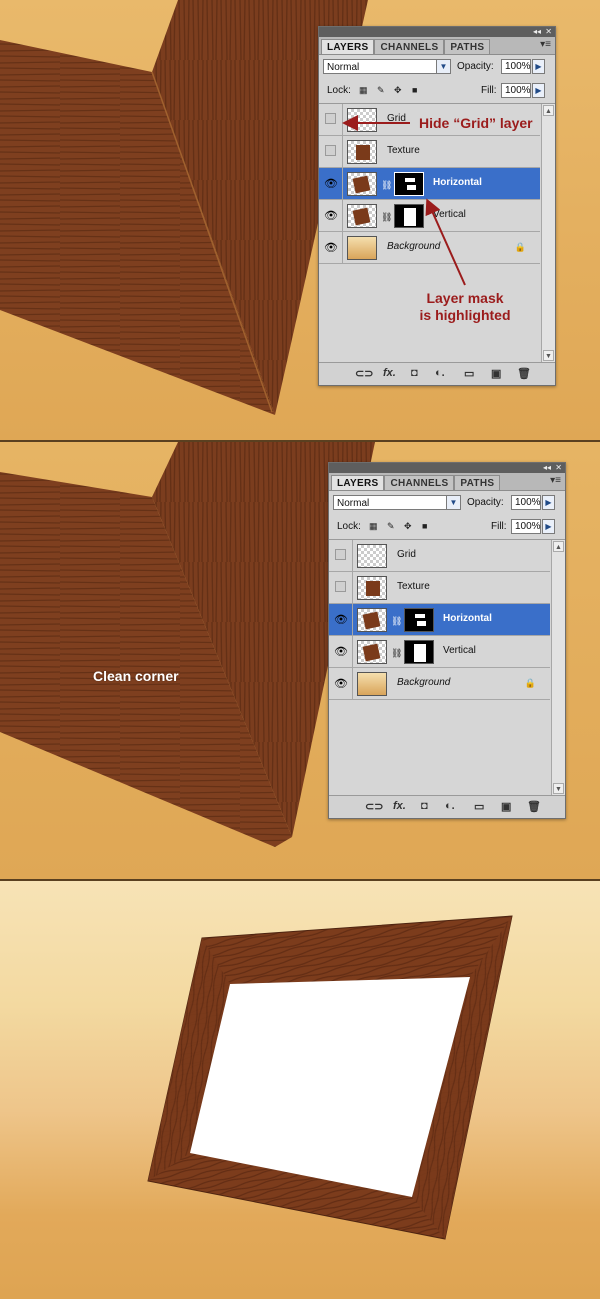  I want to click on layer-name: Background, so click(424, 682).